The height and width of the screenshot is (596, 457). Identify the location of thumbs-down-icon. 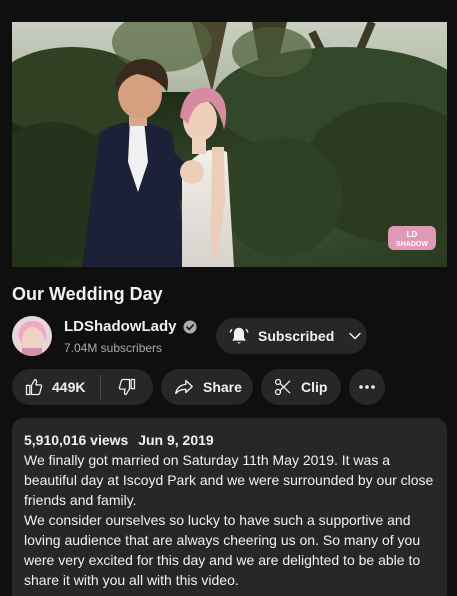
(127, 387).